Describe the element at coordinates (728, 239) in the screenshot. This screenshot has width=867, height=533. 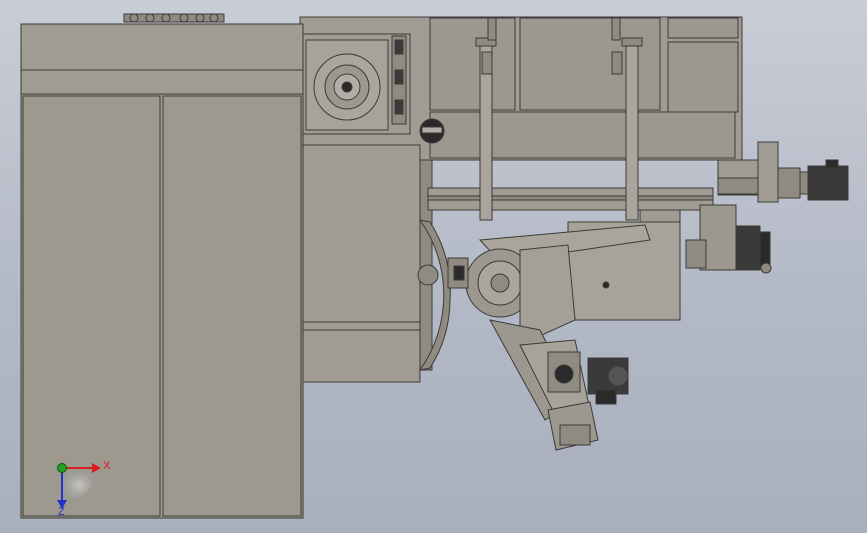
I see `right-motor-lower` at that location.